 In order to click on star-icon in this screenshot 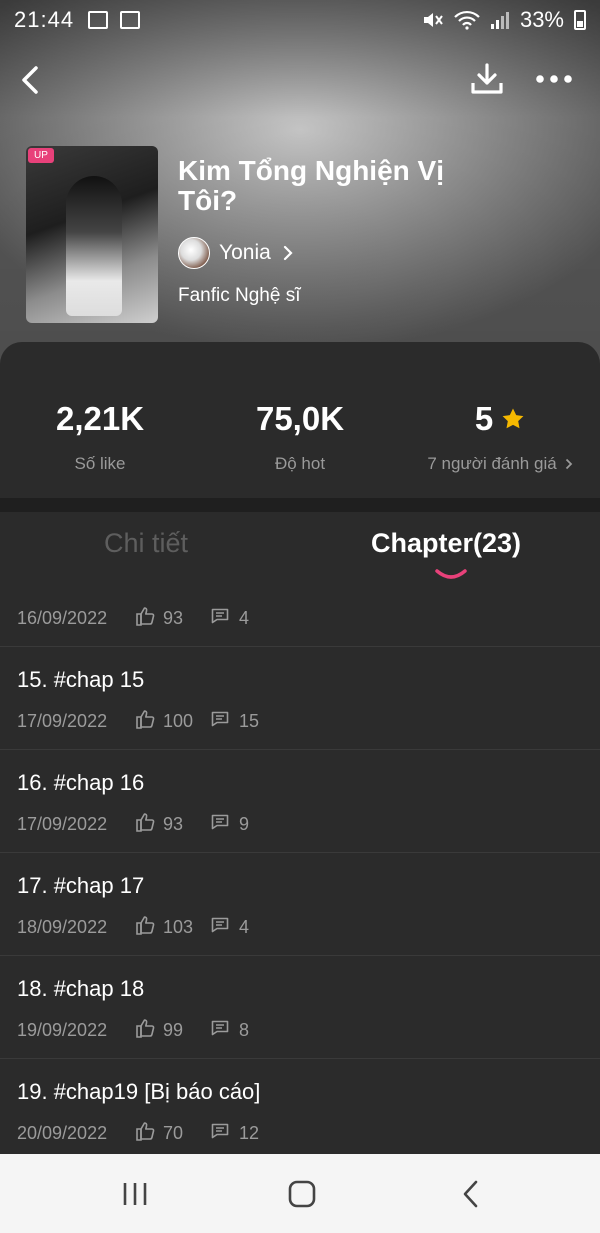, I will do `click(513, 418)`.